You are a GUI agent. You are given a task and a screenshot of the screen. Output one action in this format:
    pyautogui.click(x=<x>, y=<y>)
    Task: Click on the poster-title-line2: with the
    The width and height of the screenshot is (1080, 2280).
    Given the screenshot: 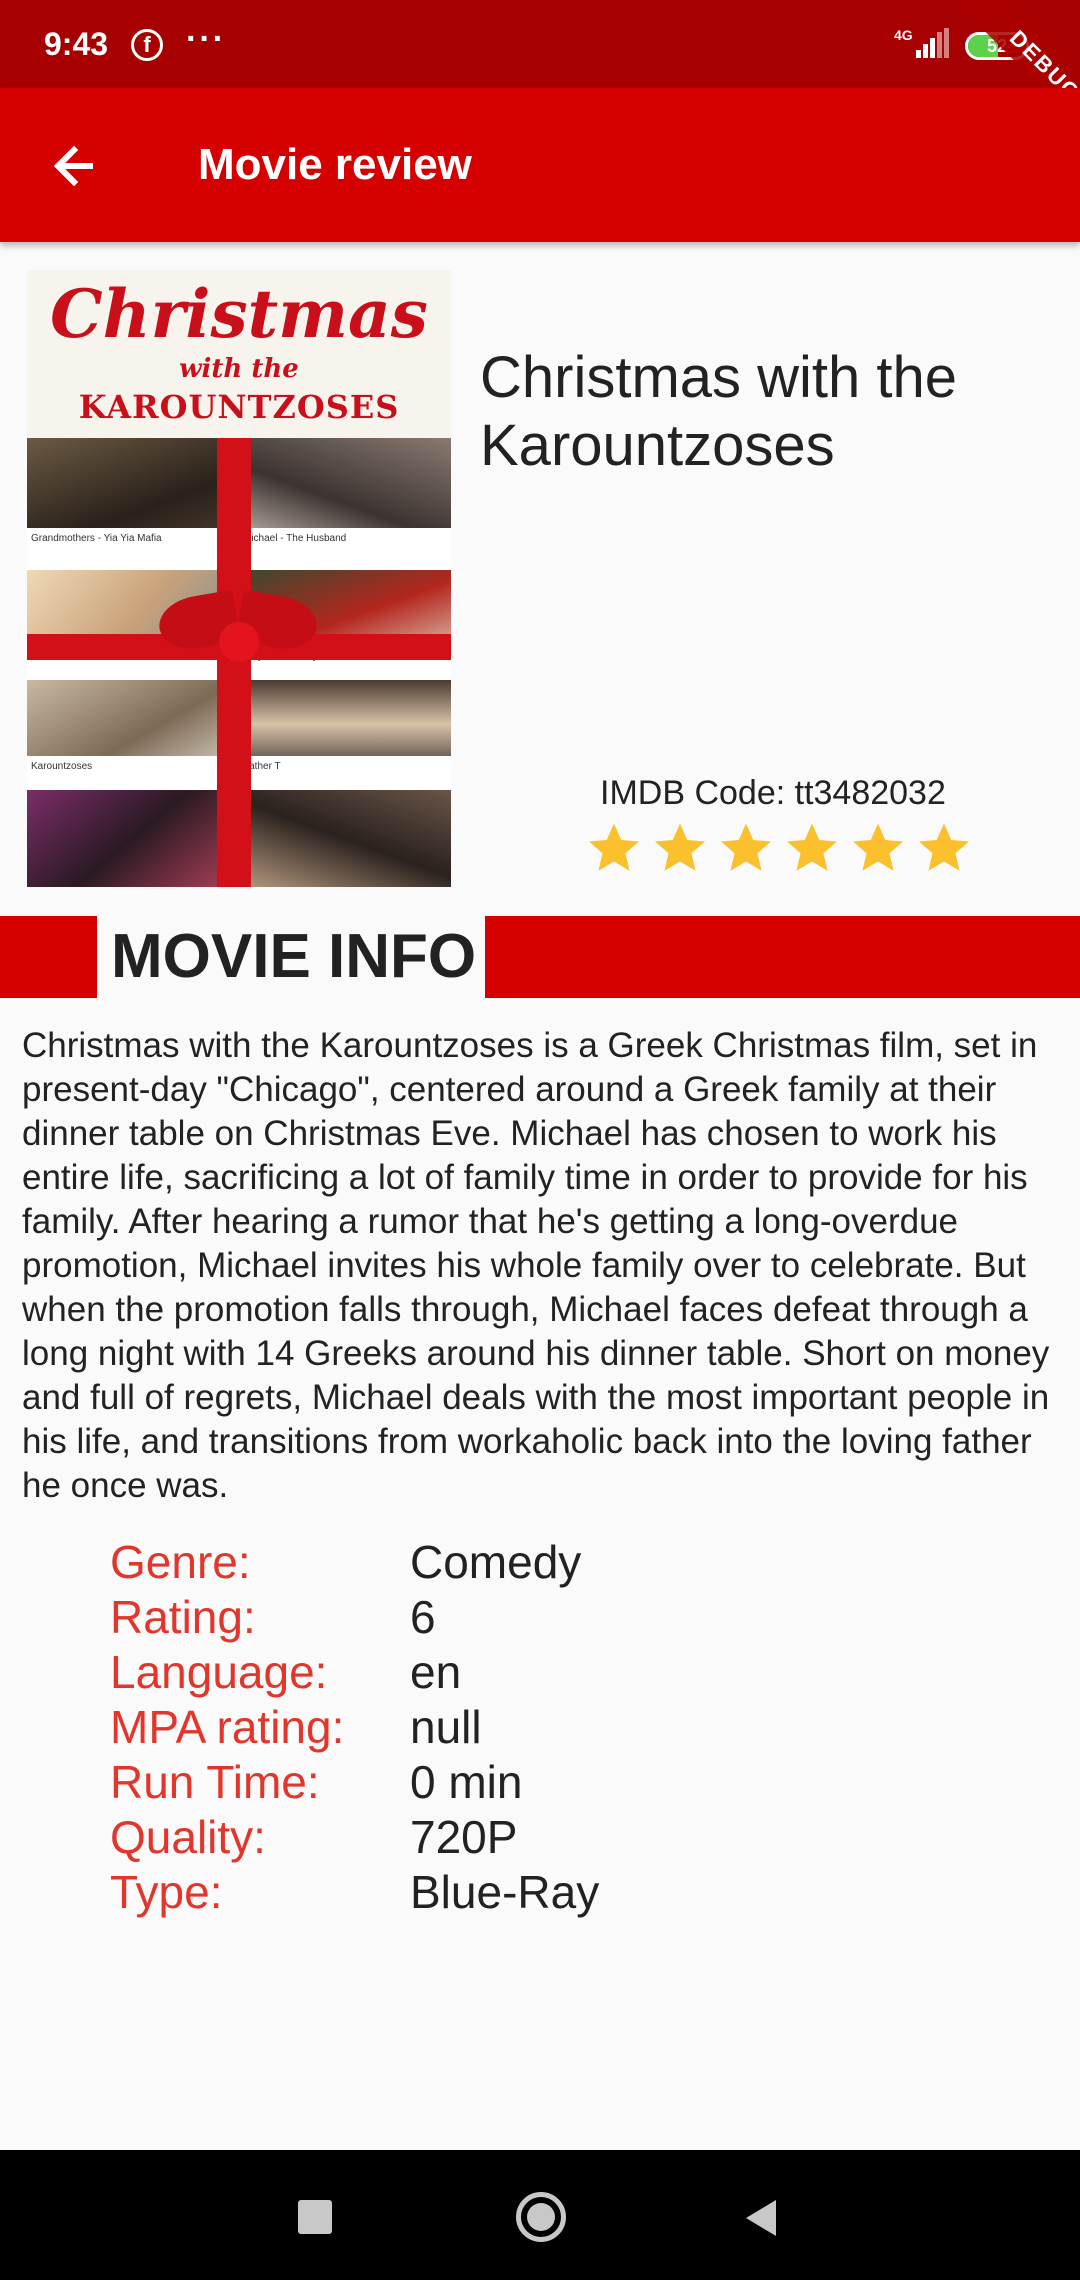 What is the action you would take?
    pyautogui.click(x=239, y=369)
    